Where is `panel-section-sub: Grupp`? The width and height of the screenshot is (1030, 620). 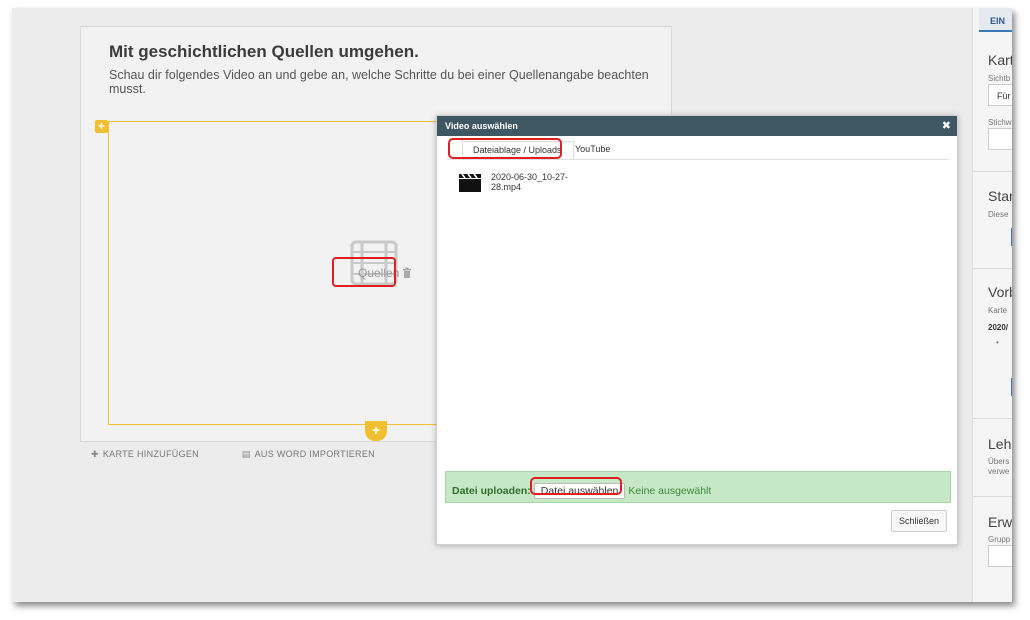 panel-section-sub: Grupp is located at coordinates (999, 539).